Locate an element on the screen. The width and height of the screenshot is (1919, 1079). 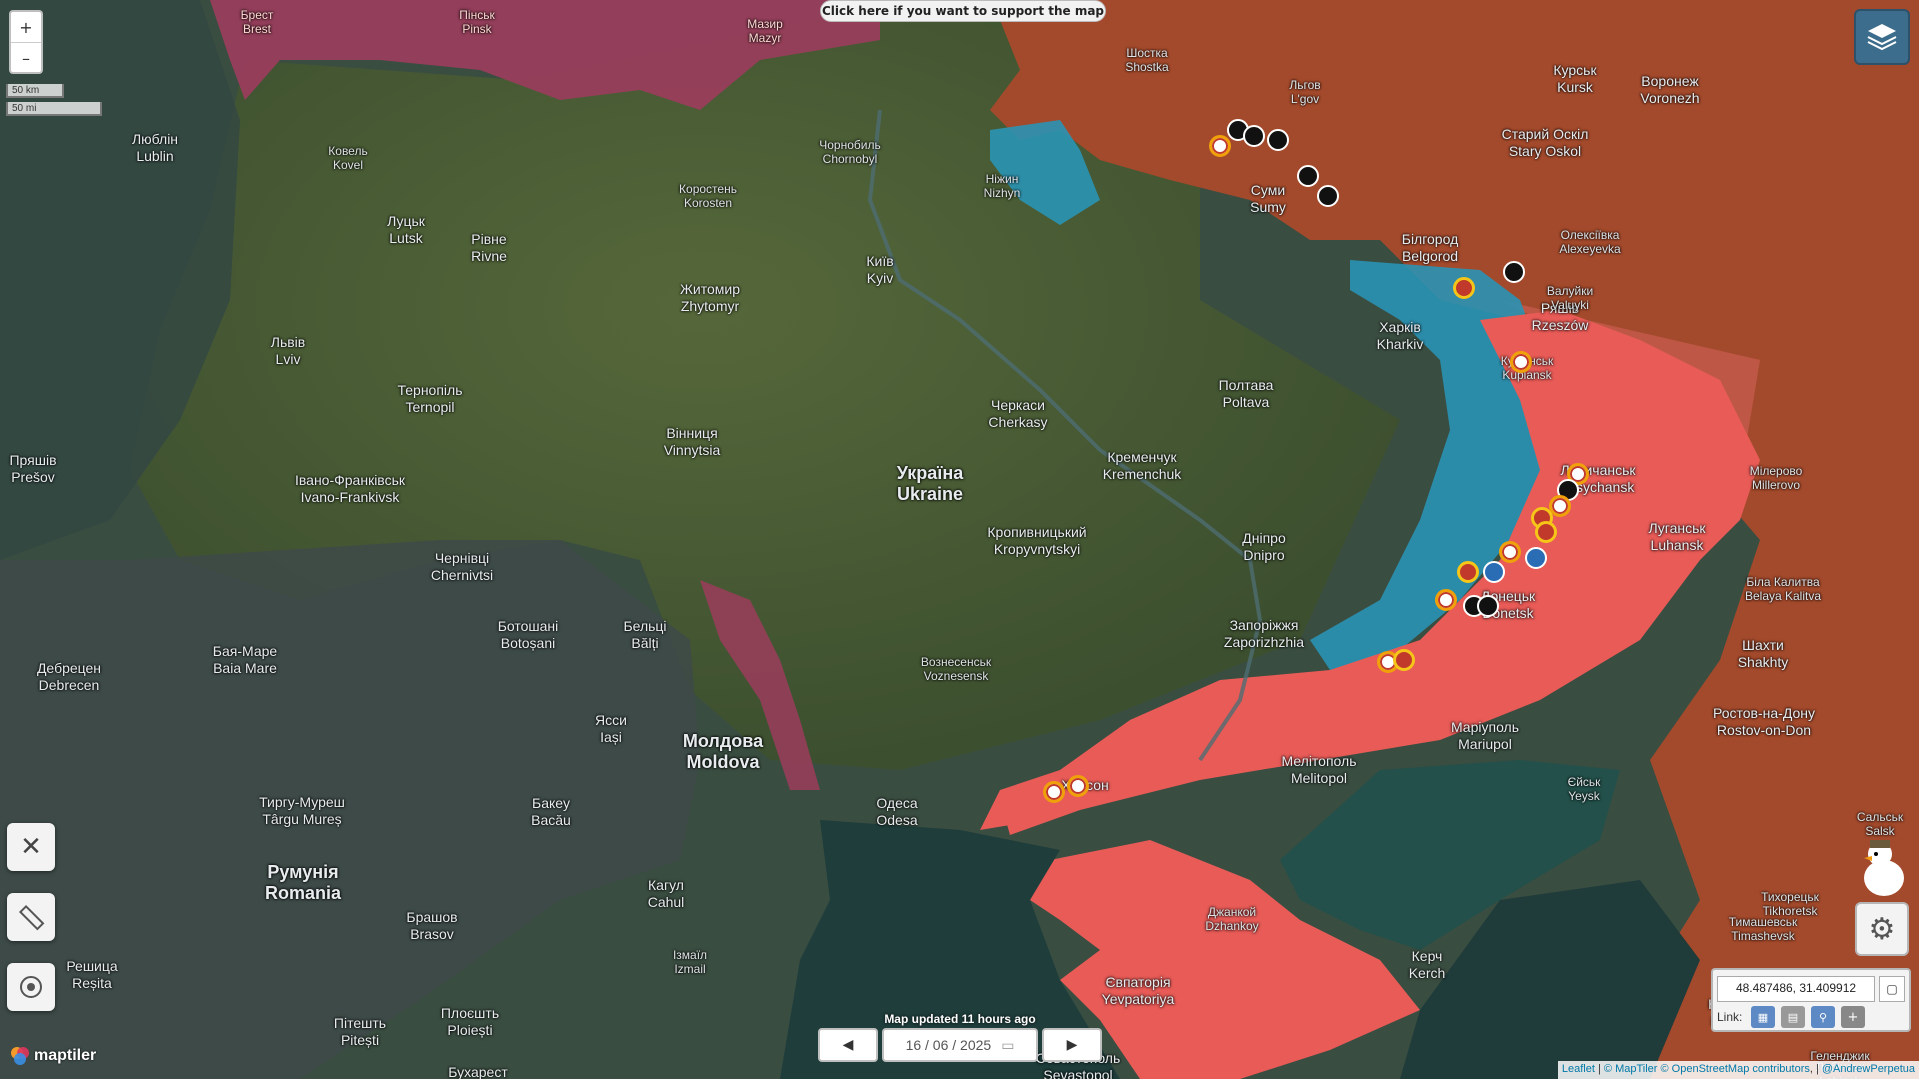
gear-icon: ⚙ is located at coordinates (1882, 929).